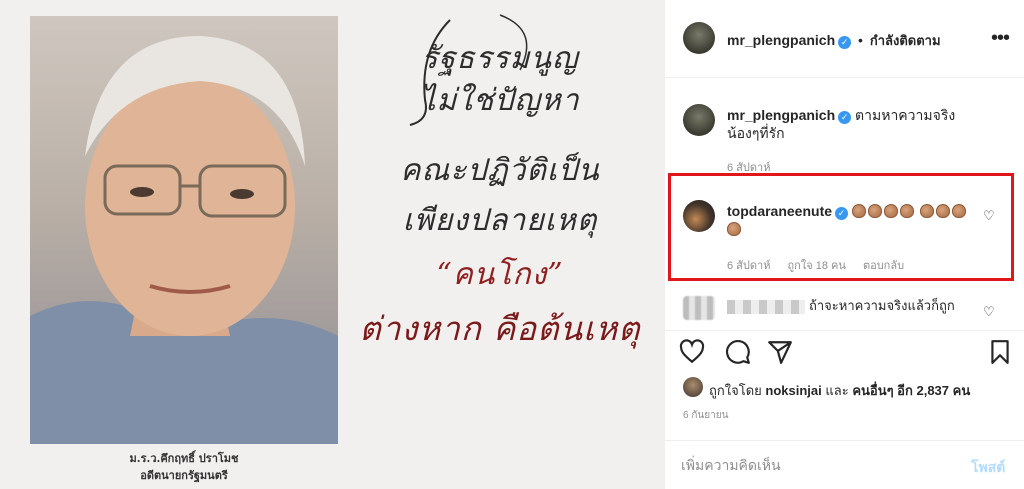 This screenshot has height=489, width=1024. I want to click on likes-prefix: ถูกใจโดย, so click(735, 390).